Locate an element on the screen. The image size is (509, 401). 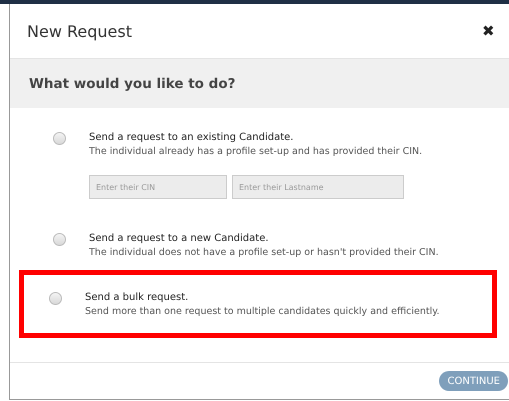
option-description: The individual does not have a profile set-up or hasn't provided their CIN. is located at coordinates (264, 253).